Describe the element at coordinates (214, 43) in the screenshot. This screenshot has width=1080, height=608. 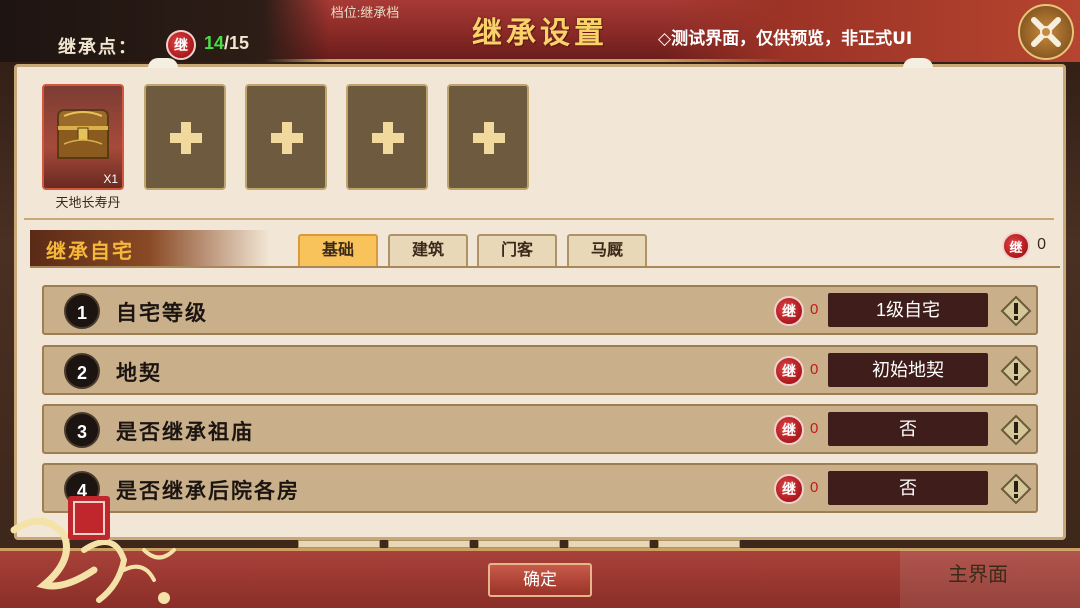
I see `points-current: 14` at that location.